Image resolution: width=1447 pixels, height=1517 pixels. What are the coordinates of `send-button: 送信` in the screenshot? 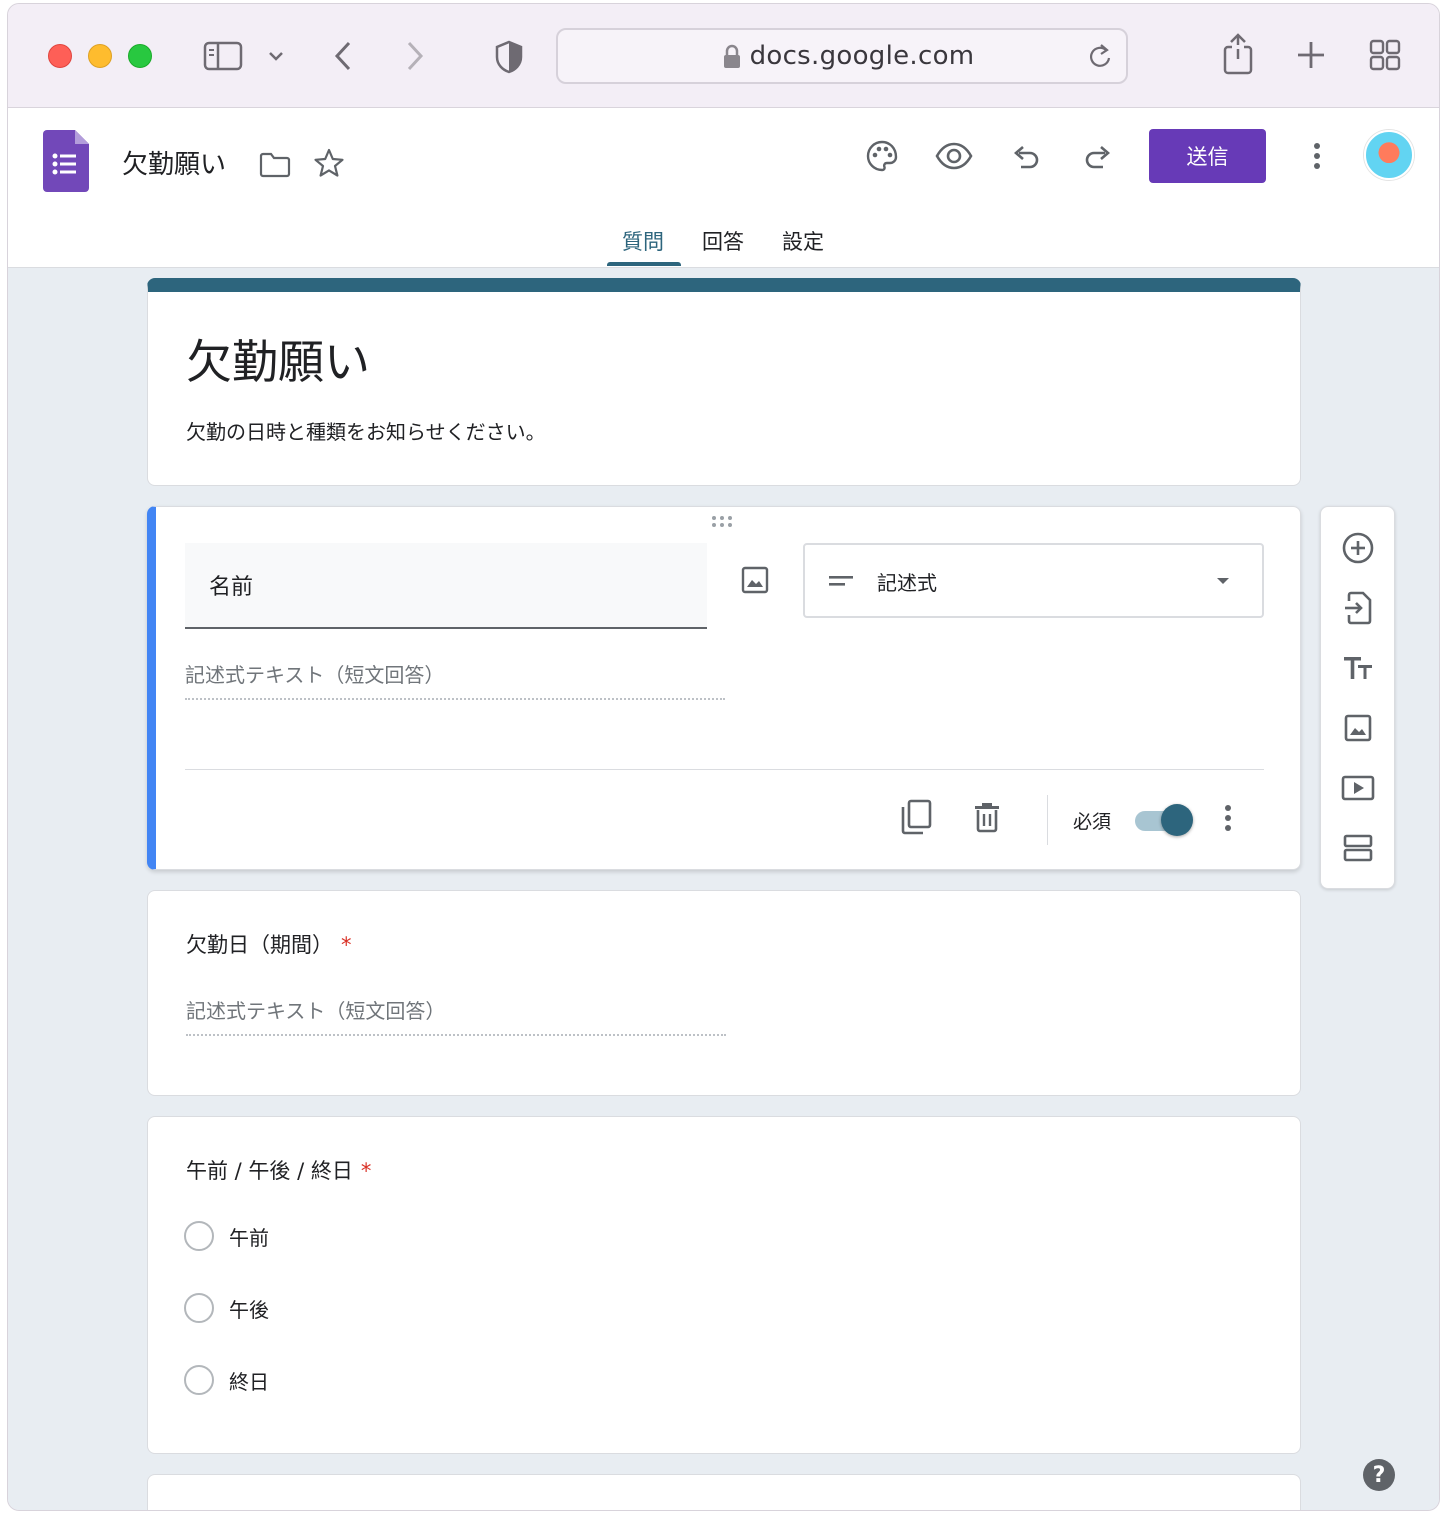 It's located at (1207, 156).